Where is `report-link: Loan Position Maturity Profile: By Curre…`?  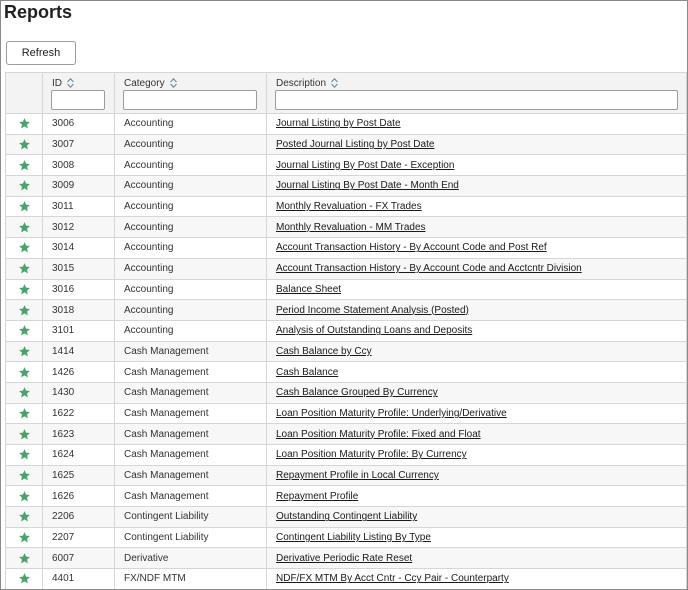 report-link: Loan Position Maturity Profile: By Curre… is located at coordinates (371, 454).